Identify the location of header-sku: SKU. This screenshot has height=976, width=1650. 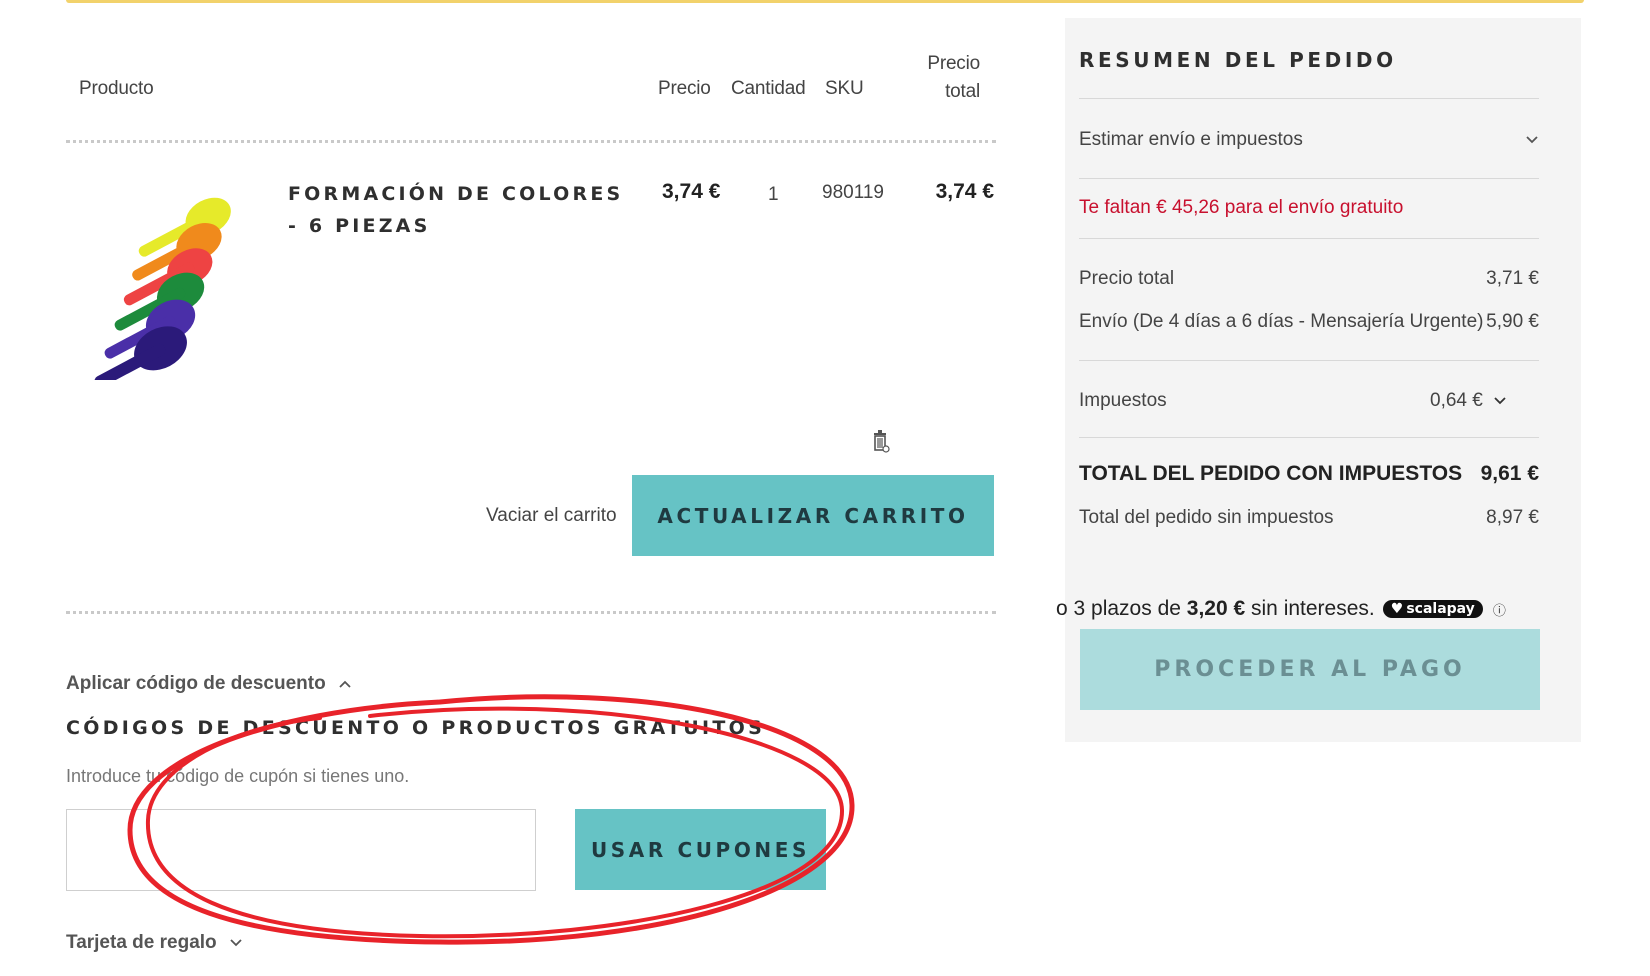
(844, 88).